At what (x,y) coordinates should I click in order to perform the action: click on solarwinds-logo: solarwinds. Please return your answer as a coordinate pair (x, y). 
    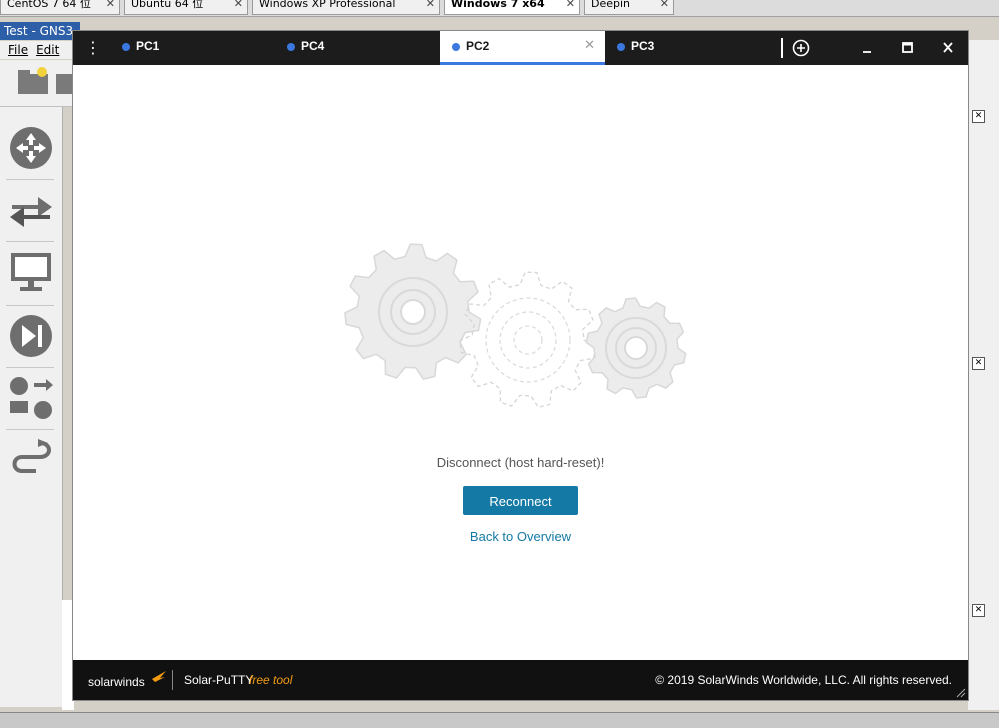
    Looking at the image, I should click on (116, 682).